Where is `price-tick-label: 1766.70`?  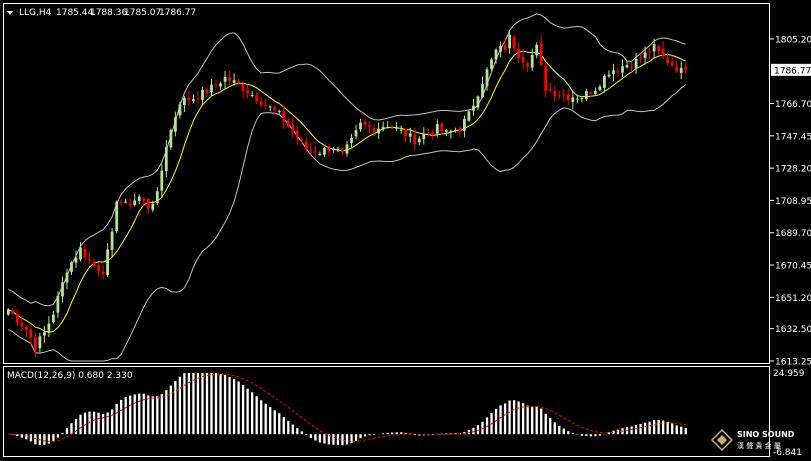 price-tick-label: 1766.70 is located at coordinates (793, 105).